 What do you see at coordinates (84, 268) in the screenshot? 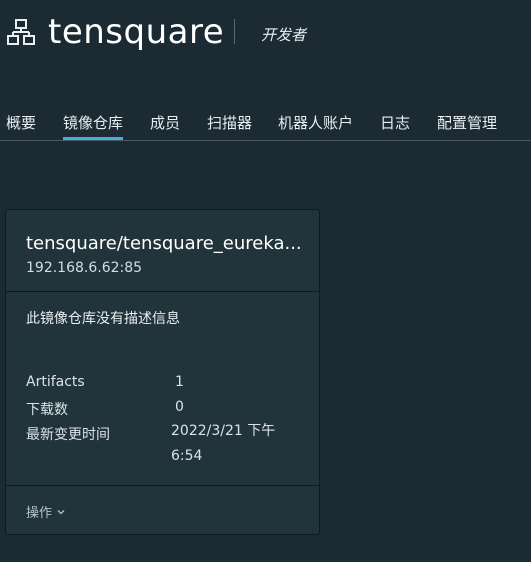
I see `repository-registry: 192.168.6.62:85` at bounding box center [84, 268].